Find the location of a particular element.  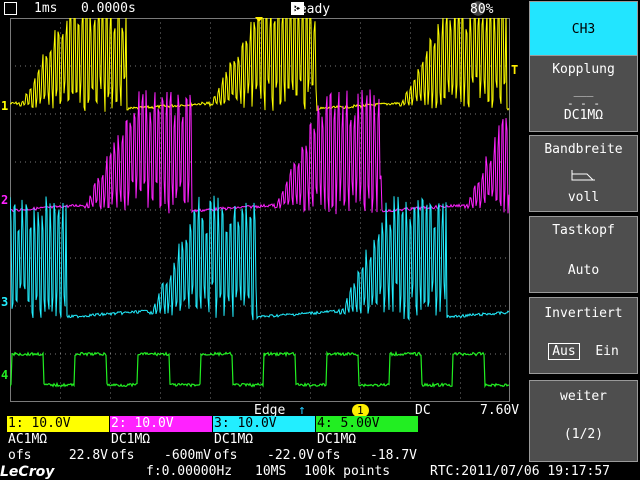

ch4-offset: ofs -18.7V is located at coordinates (367, 456).